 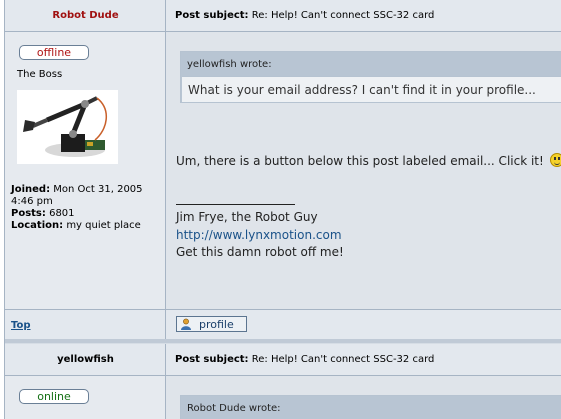 I want to click on footer-left: Top, so click(x=85, y=324).